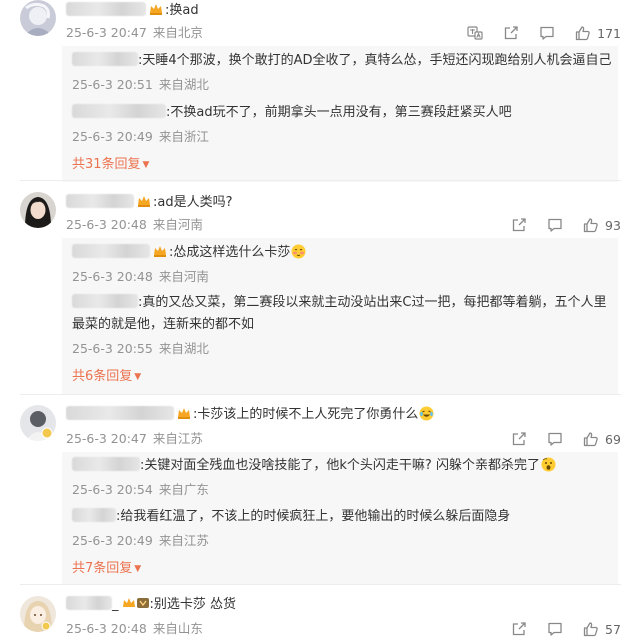  What do you see at coordinates (193, 202) in the screenshot?
I see `comment-text: :ad是人类吗?` at bounding box center [193, 202].